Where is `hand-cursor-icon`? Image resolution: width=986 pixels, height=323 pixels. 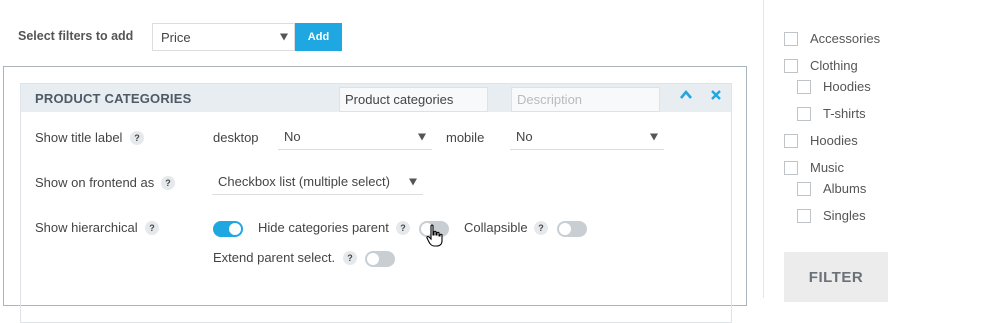
hand-cursor-icon is located at coordinates (435, 237).